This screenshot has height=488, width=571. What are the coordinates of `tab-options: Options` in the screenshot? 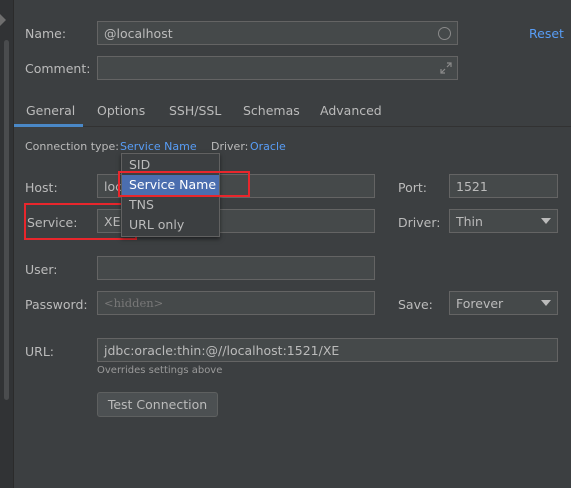 It's located at (121, 110).